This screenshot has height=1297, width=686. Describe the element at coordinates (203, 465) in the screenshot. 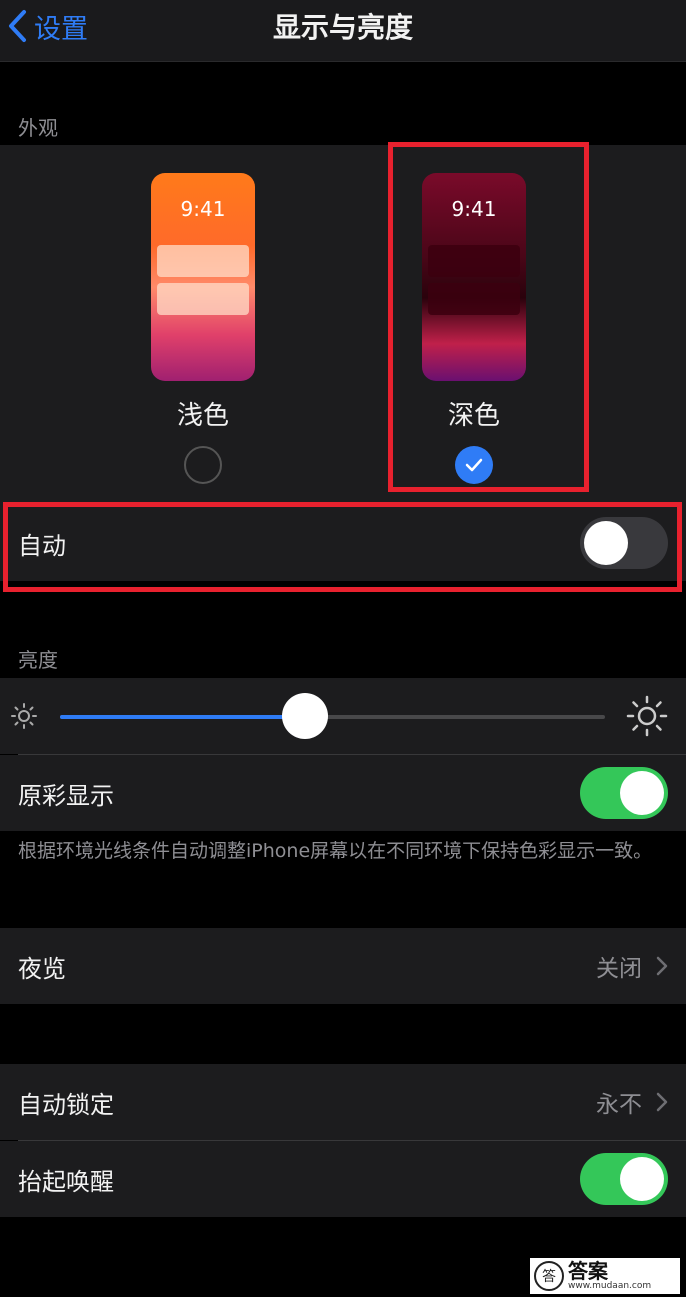

I see `light-theme-radio` at that location.